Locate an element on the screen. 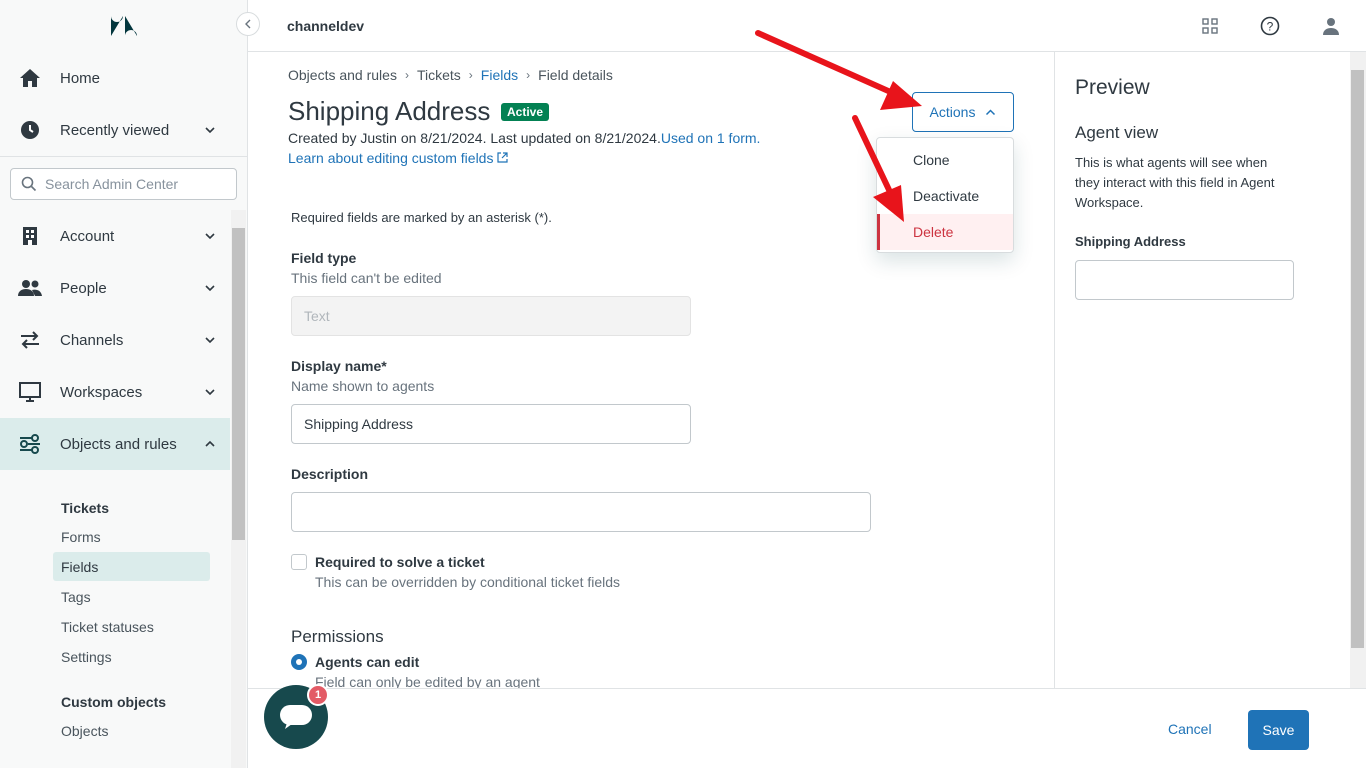 The width and height of the screenshot is (1366, 768). sub-item-ticket-statuses: Ticket statuses is located at coordinates (107, 627).